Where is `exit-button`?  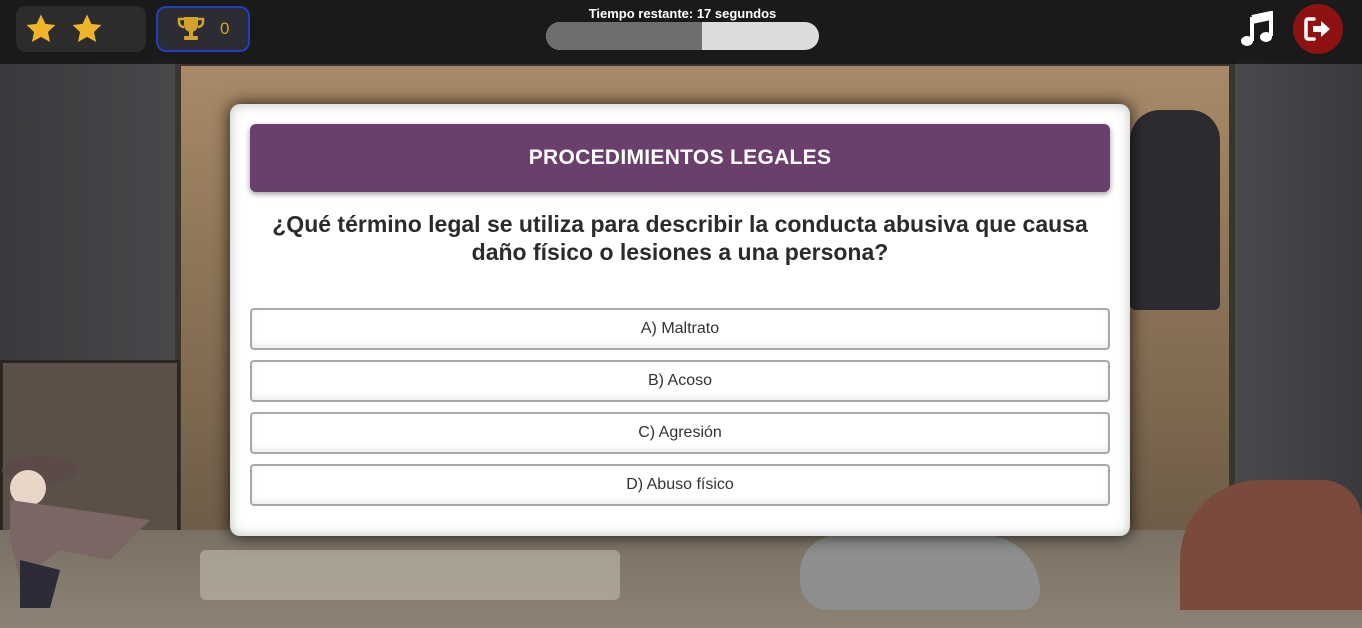 exit-button is located at coordinates (1318, 29).